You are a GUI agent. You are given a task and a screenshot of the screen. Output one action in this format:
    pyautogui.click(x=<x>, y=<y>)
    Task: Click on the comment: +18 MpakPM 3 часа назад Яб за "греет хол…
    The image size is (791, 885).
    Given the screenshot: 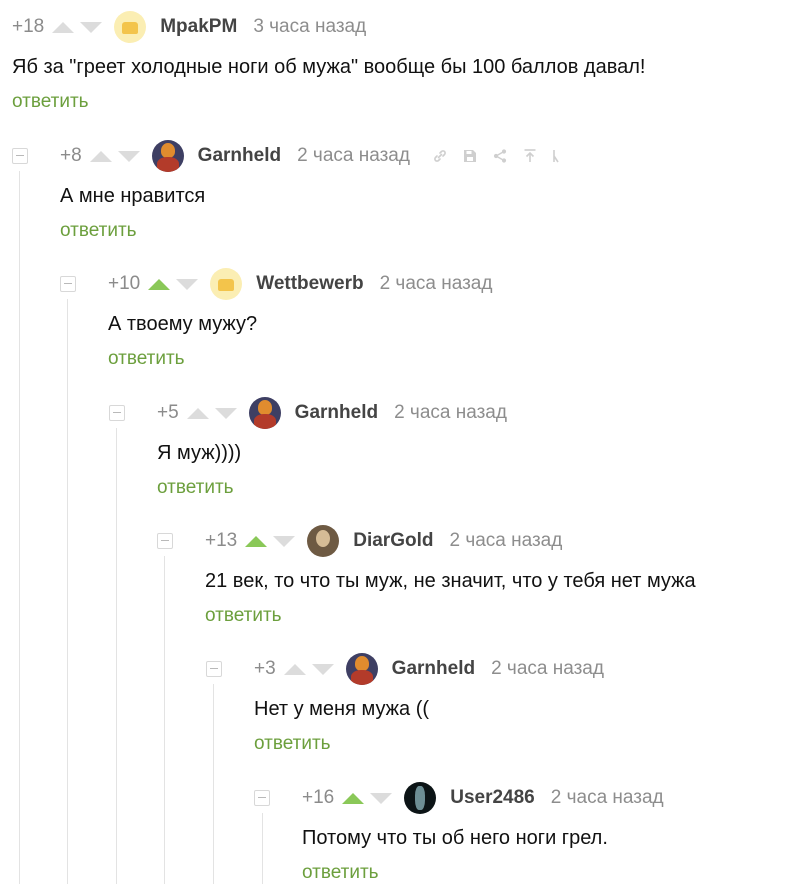 What is the action you would take?
    pyautogui.click(x=329, y=62)
    